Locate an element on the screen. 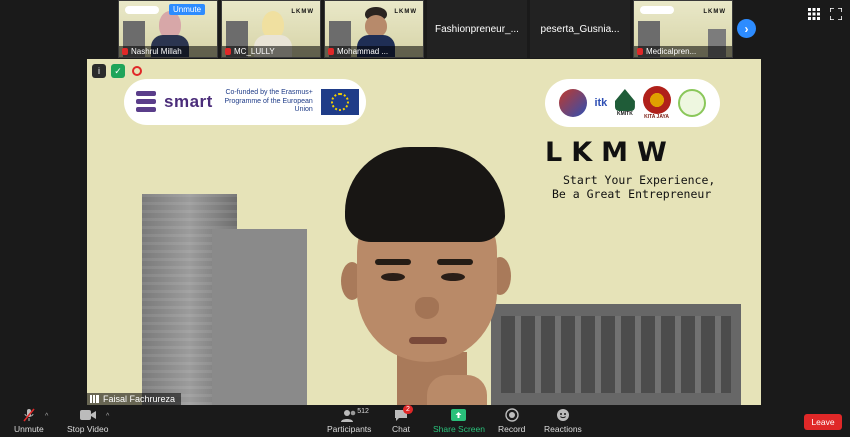  participant-thumbnail: Unmute Nashrul Millah is located at coordinates (168, 29).